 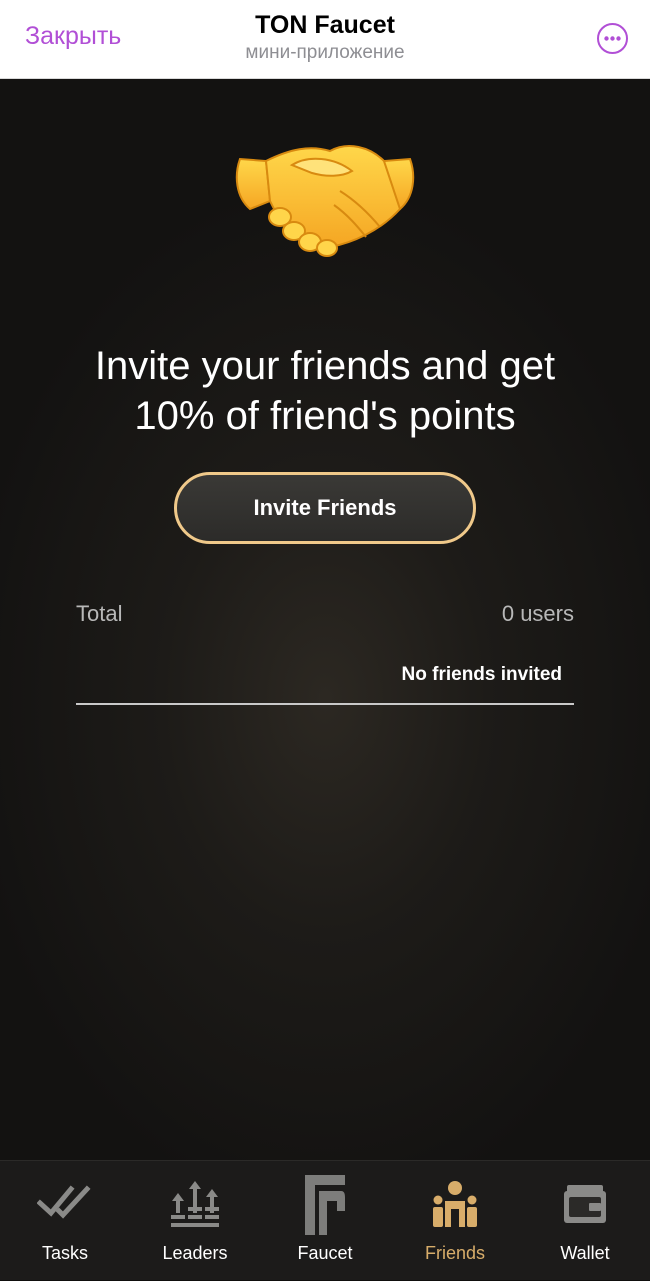 I want to click on bottom-nav: Tasks Leaders Faucet Friends Wallet, so click(x=325, y=1220).